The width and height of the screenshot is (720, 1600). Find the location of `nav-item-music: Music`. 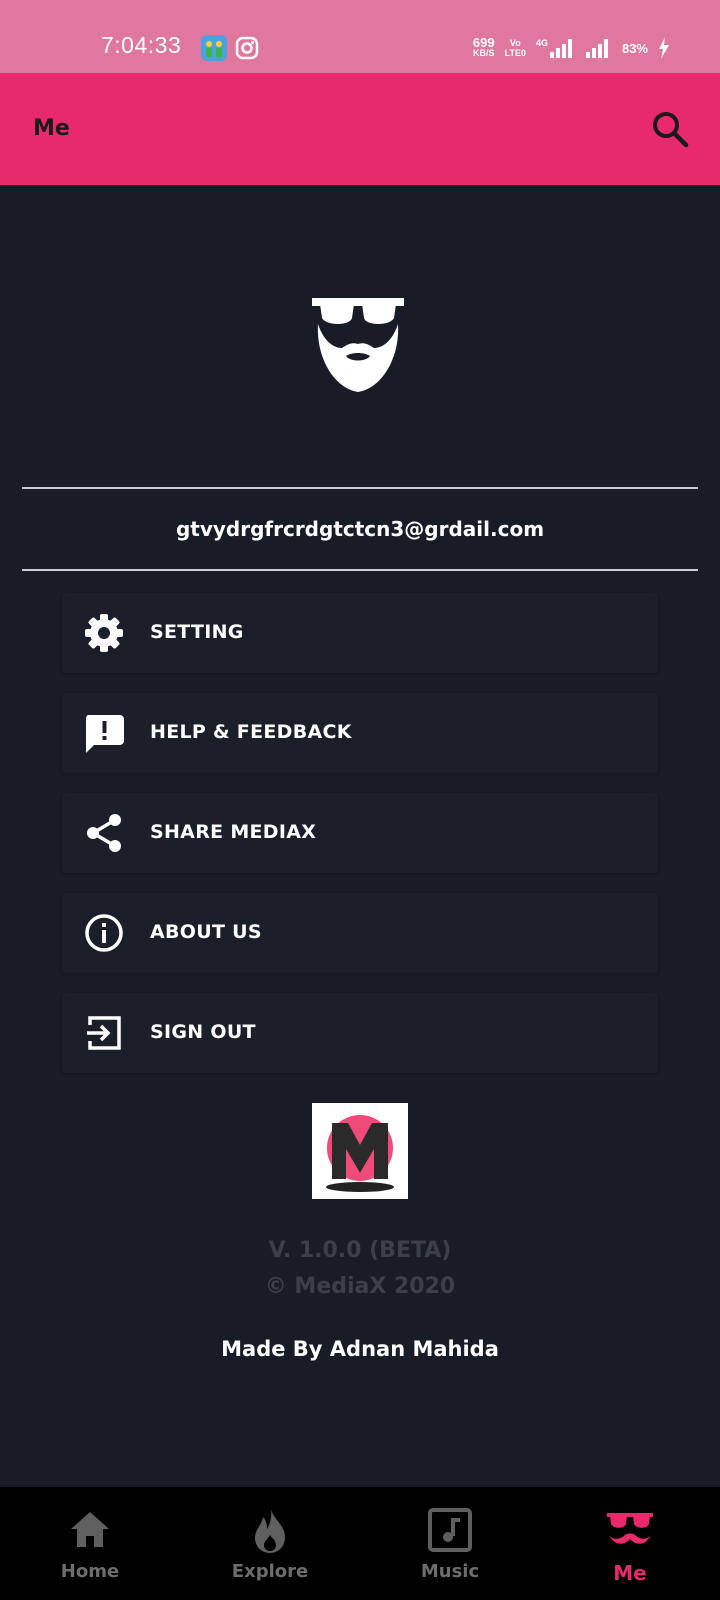

nav-item-music: Music is located at coordinates (450, 1543).